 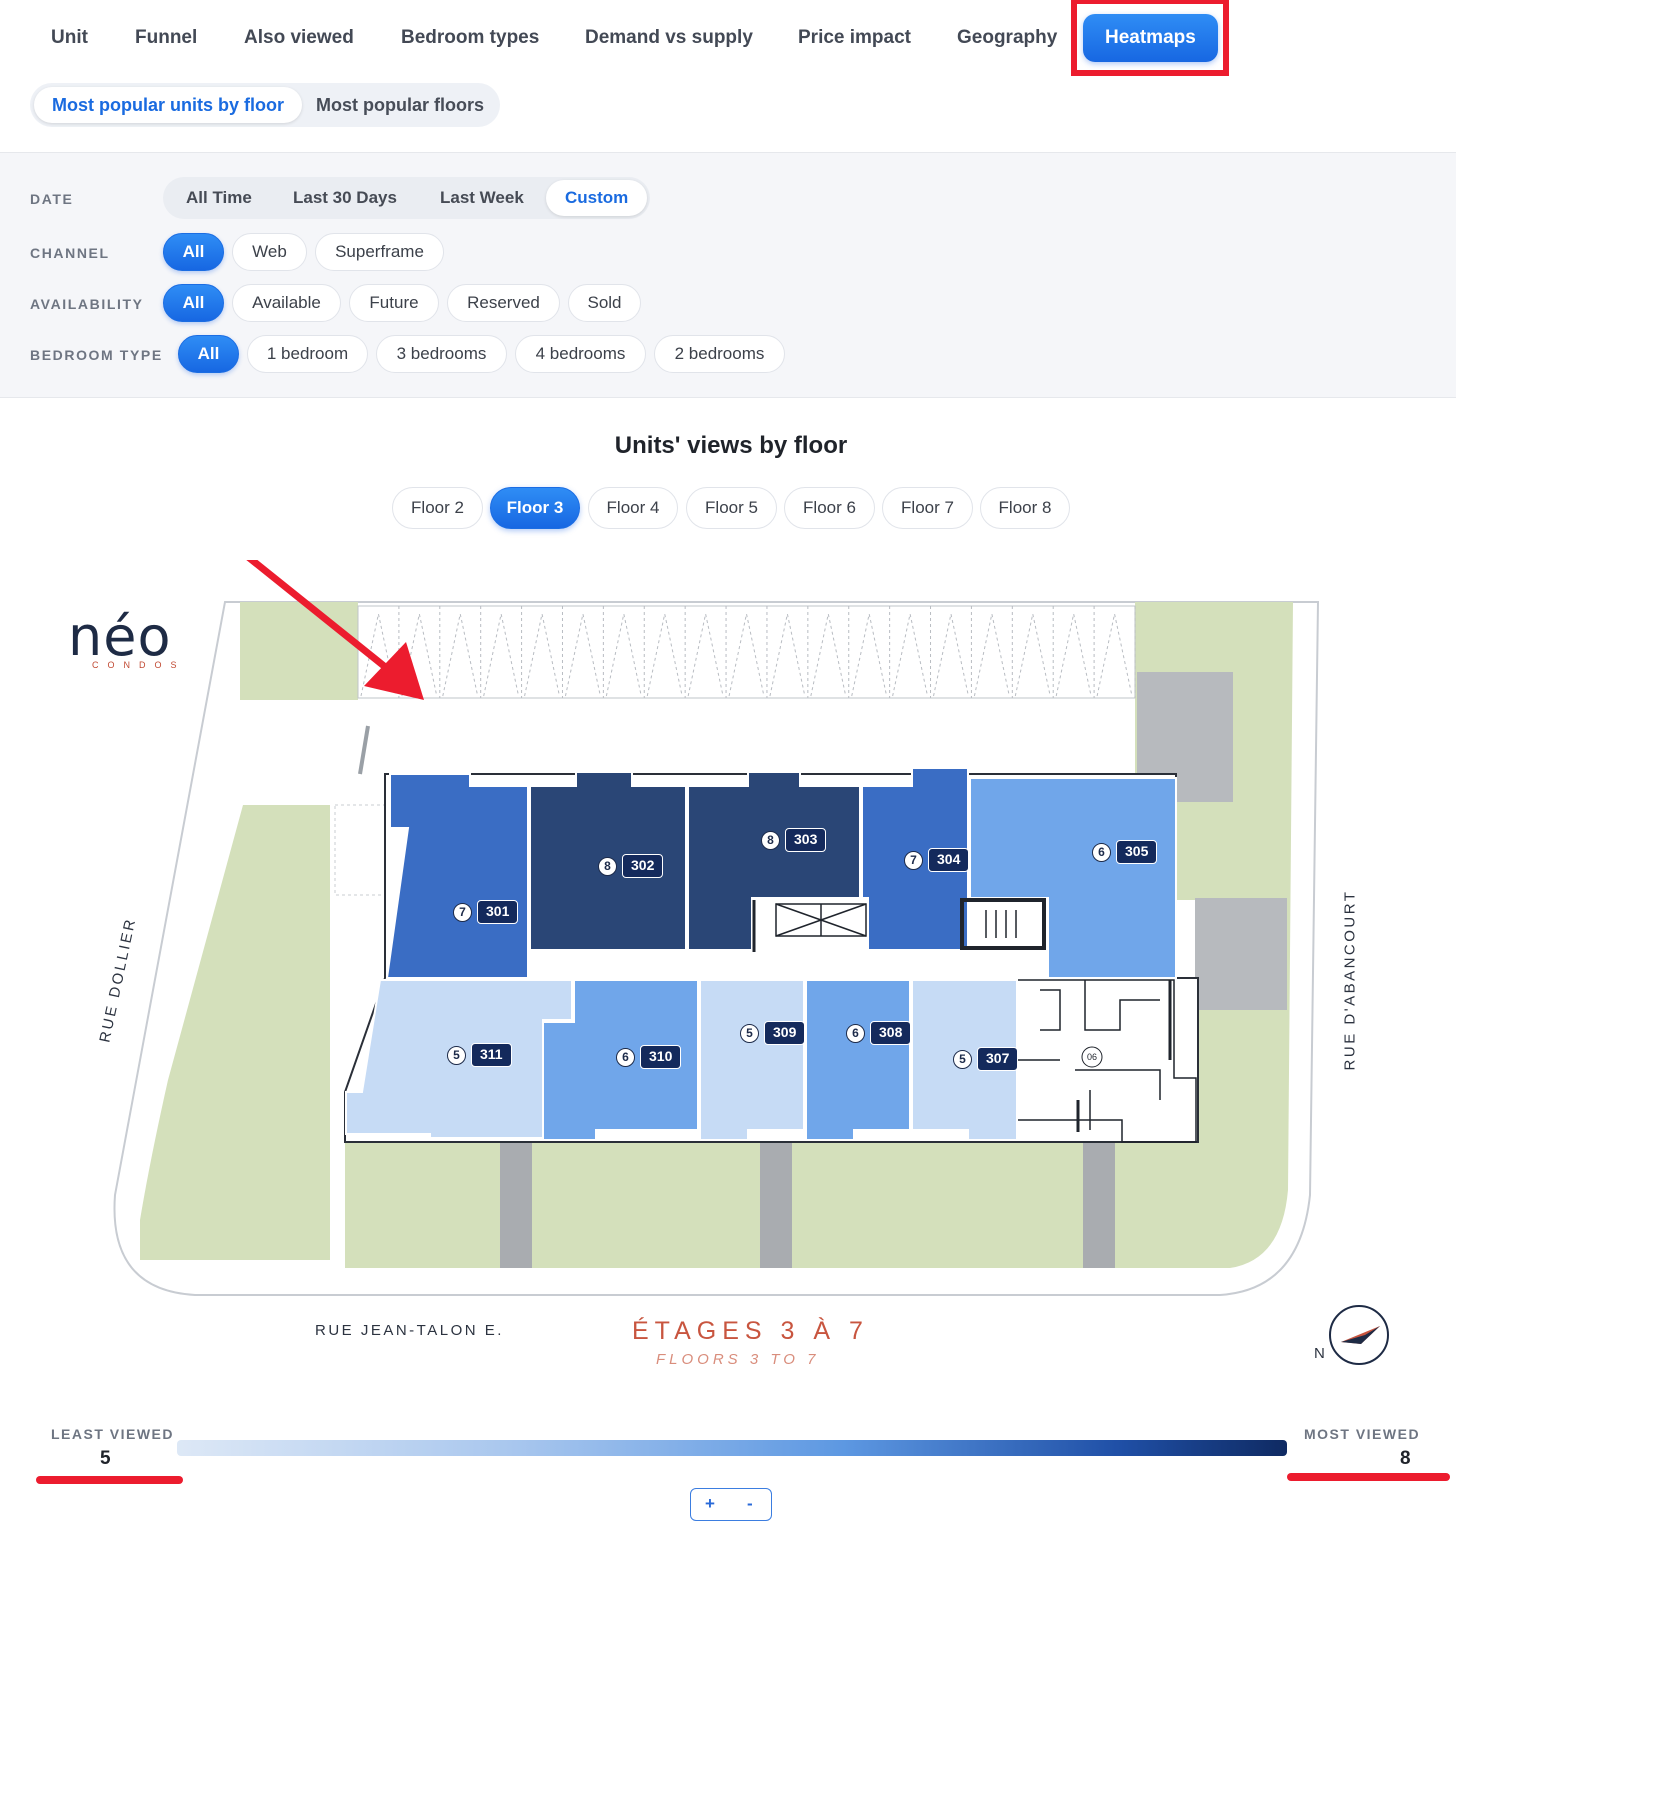 What do you see at coordinates (604, 303) in the screenshot?
I see `availability-sold: Sold` at bounding box center [604, 303].